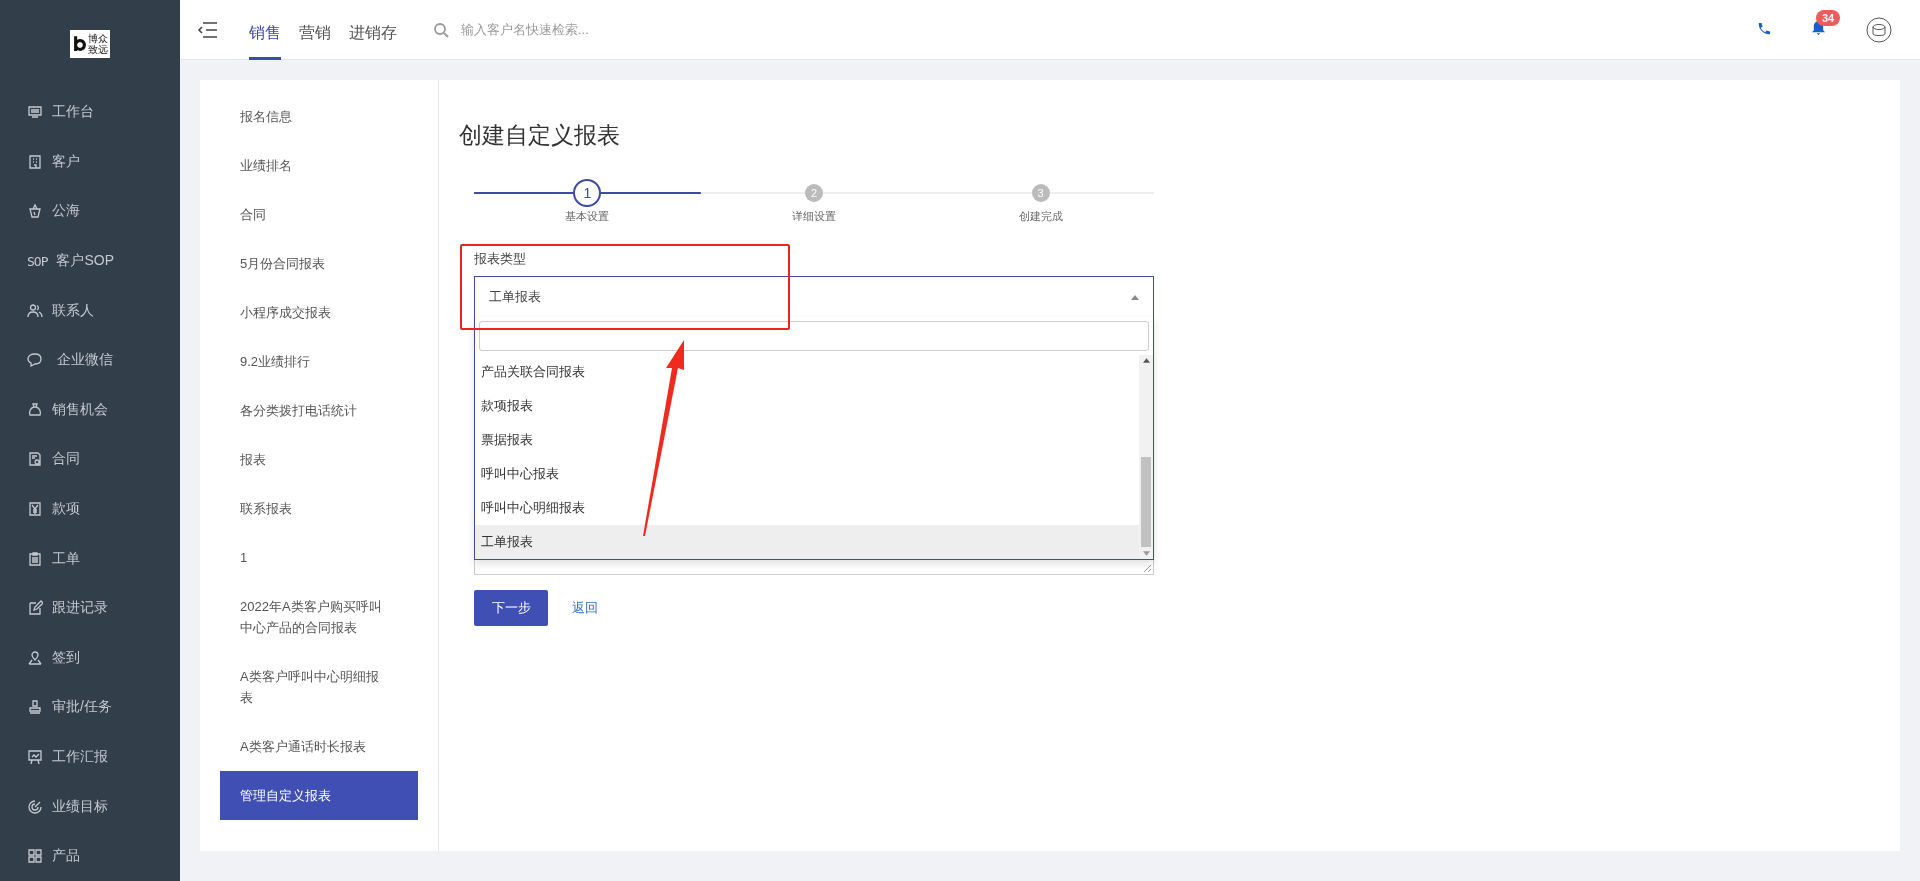  Describe the element at coordinates (90, 112) in the screenshot. I see `sidebar-item: 工作台` at that location.